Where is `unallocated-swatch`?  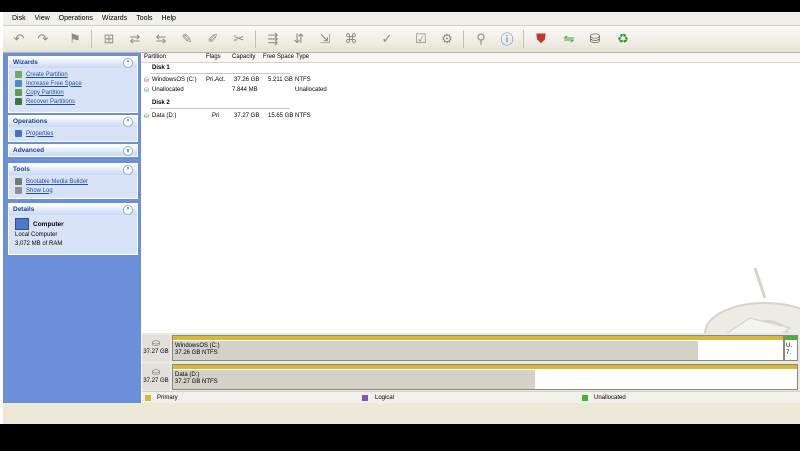 unallocated-swatch is located at coordinates (585, 398).